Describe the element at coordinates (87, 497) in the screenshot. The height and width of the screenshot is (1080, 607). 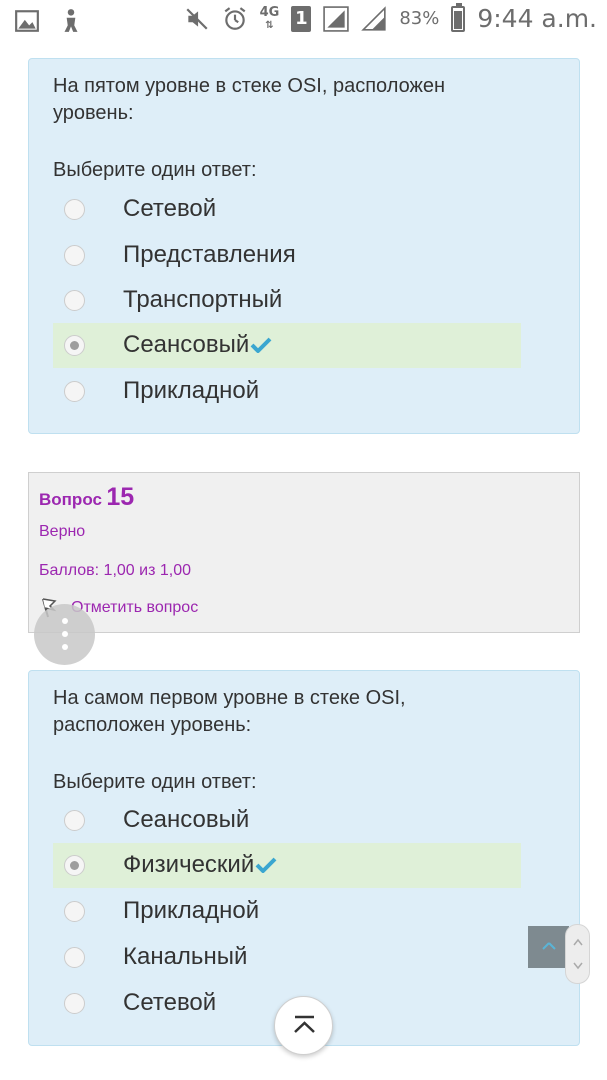
I see `question-number: Вопрос 15` at that location.